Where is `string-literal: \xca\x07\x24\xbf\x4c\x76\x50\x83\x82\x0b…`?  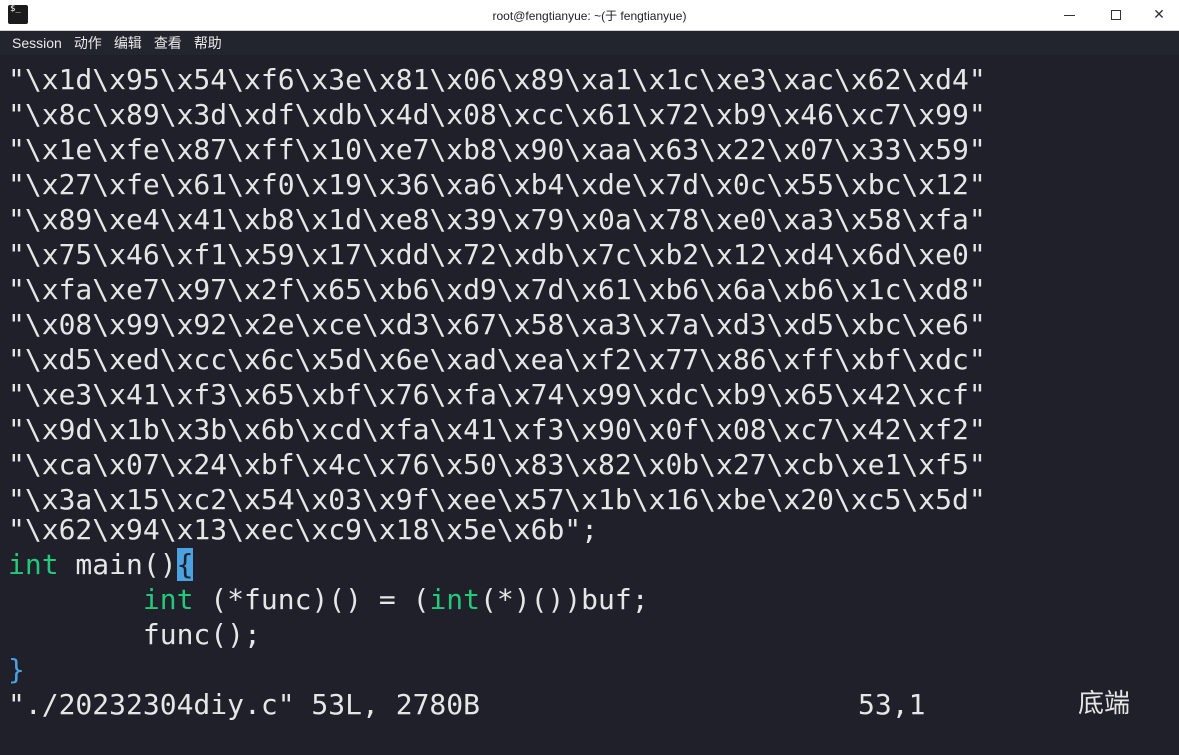 string-literal: \xca\x07\x24\xbf\x4c\x76\x50\x83\x82\x0b… is located at coordinates (496, 464).